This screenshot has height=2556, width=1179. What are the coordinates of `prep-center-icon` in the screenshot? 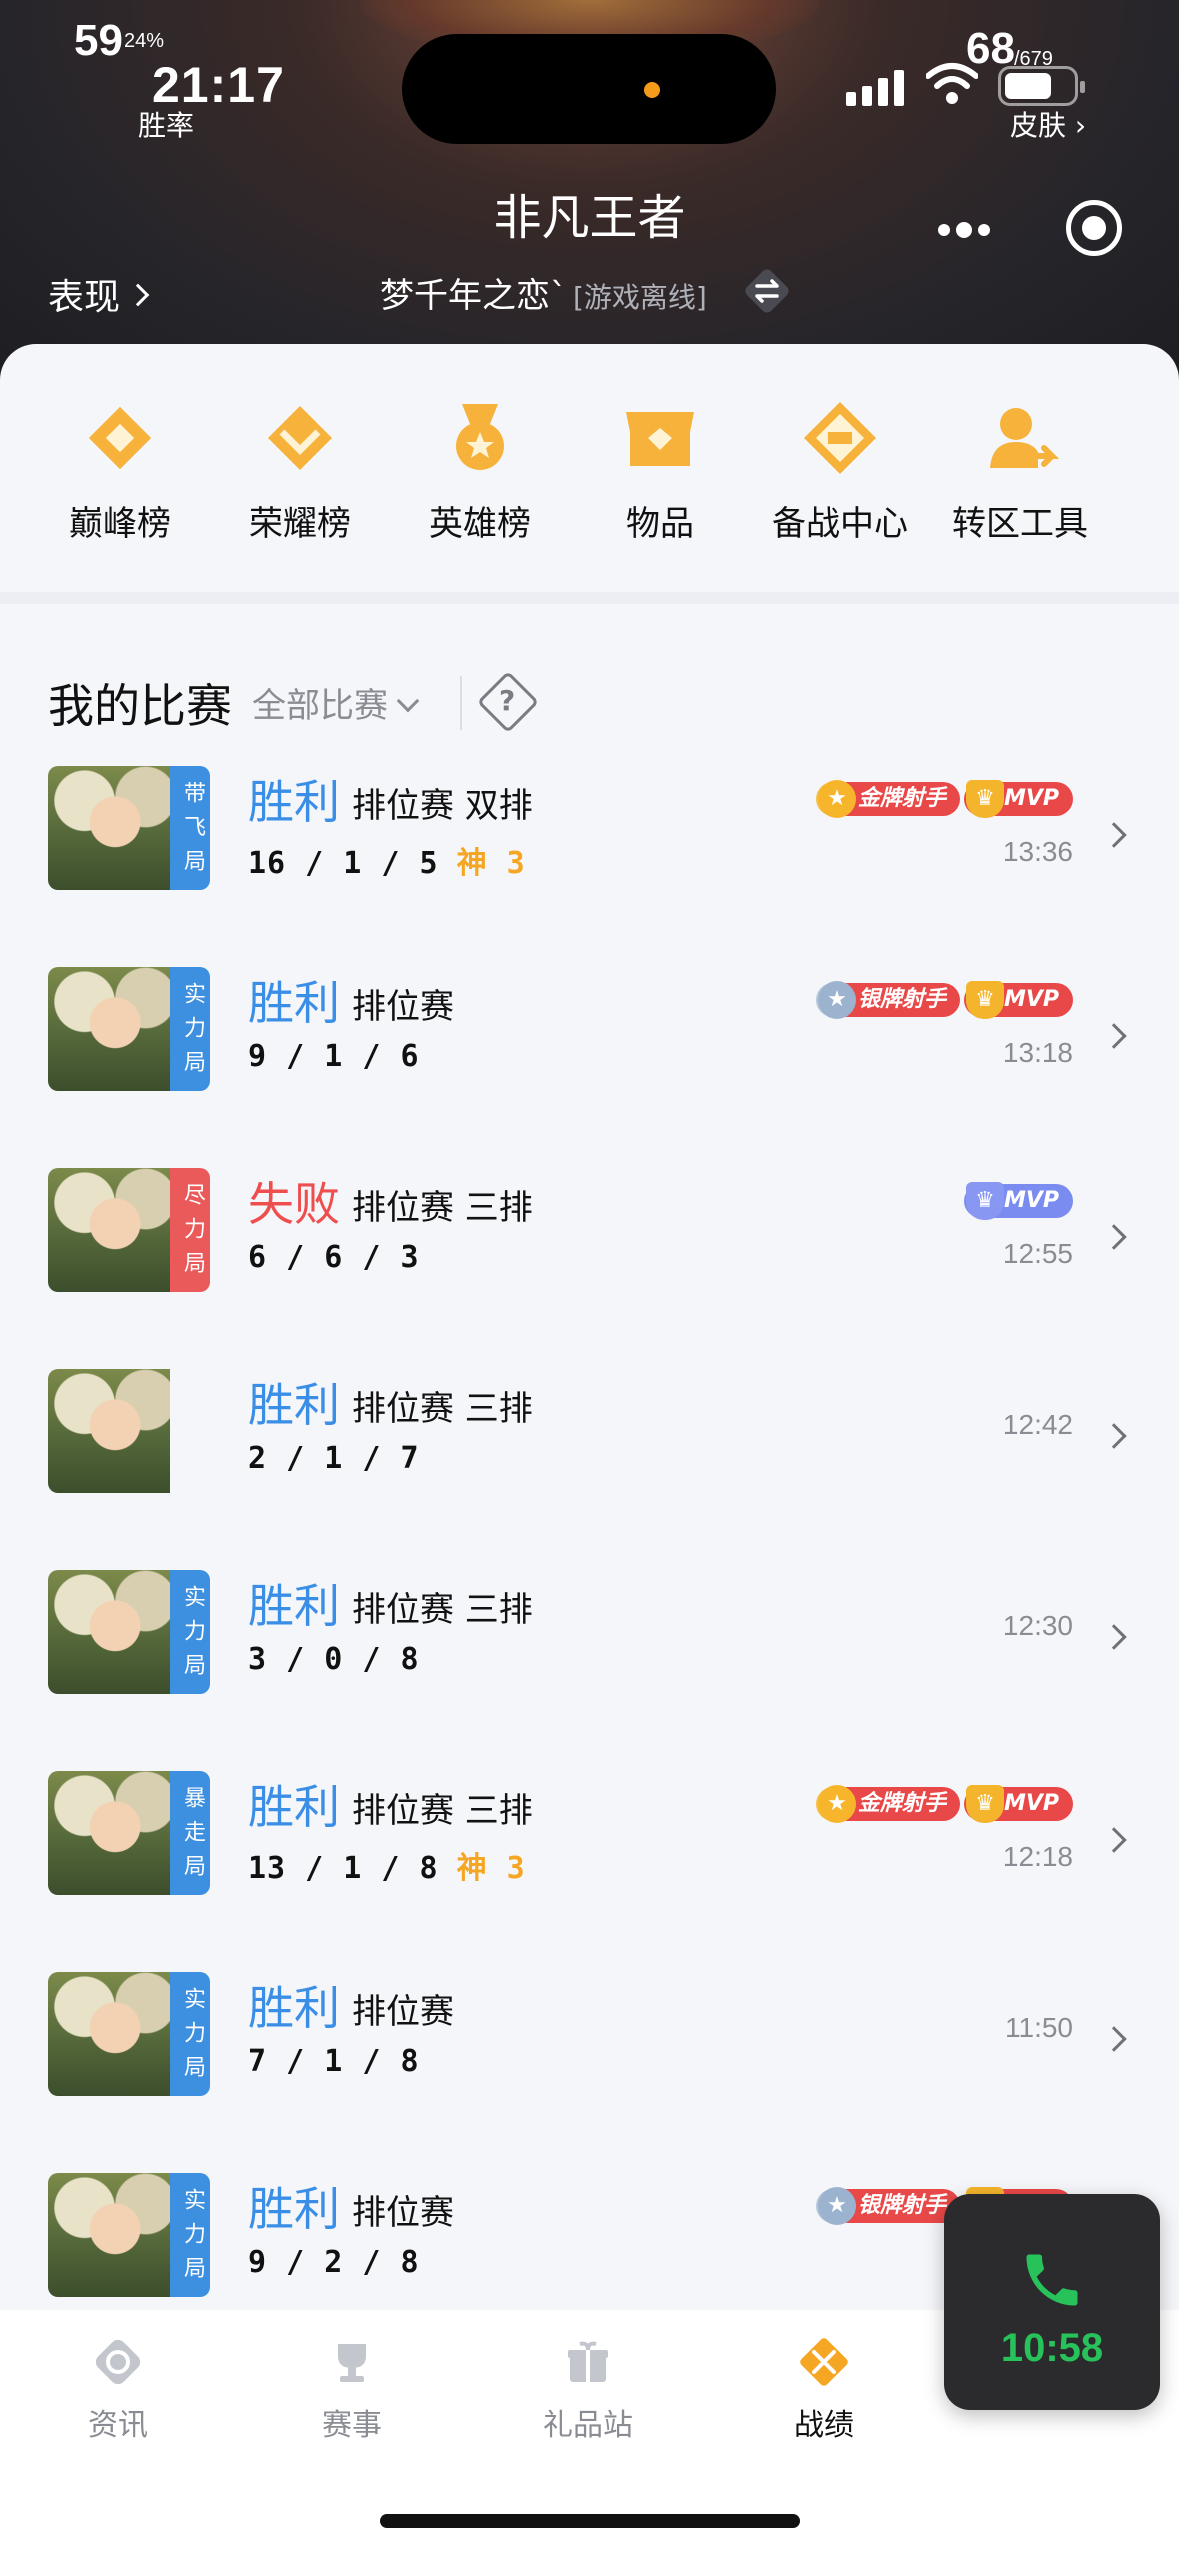 It's located at (840, 438).